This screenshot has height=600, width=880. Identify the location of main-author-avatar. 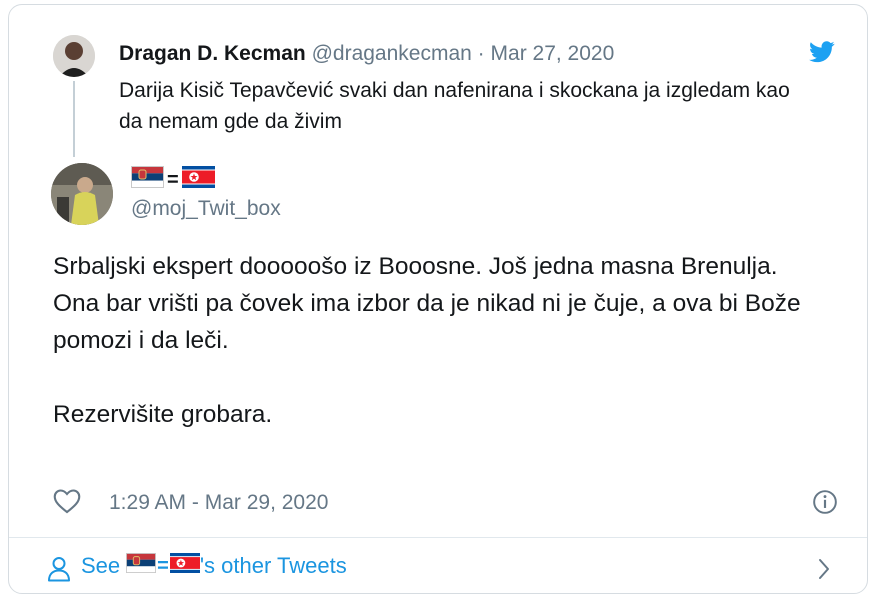
(82, 194).